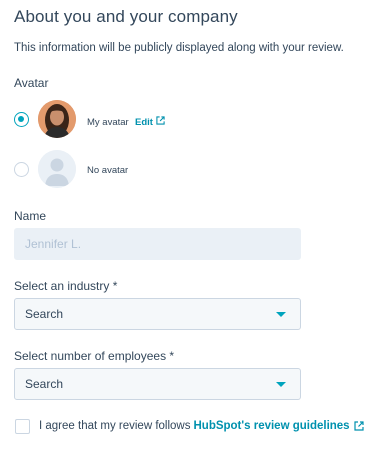 Image resolution: width=366 pixels, height=454 pixels. I want to click on industry-label: Select an industry *, so click(66, 286).